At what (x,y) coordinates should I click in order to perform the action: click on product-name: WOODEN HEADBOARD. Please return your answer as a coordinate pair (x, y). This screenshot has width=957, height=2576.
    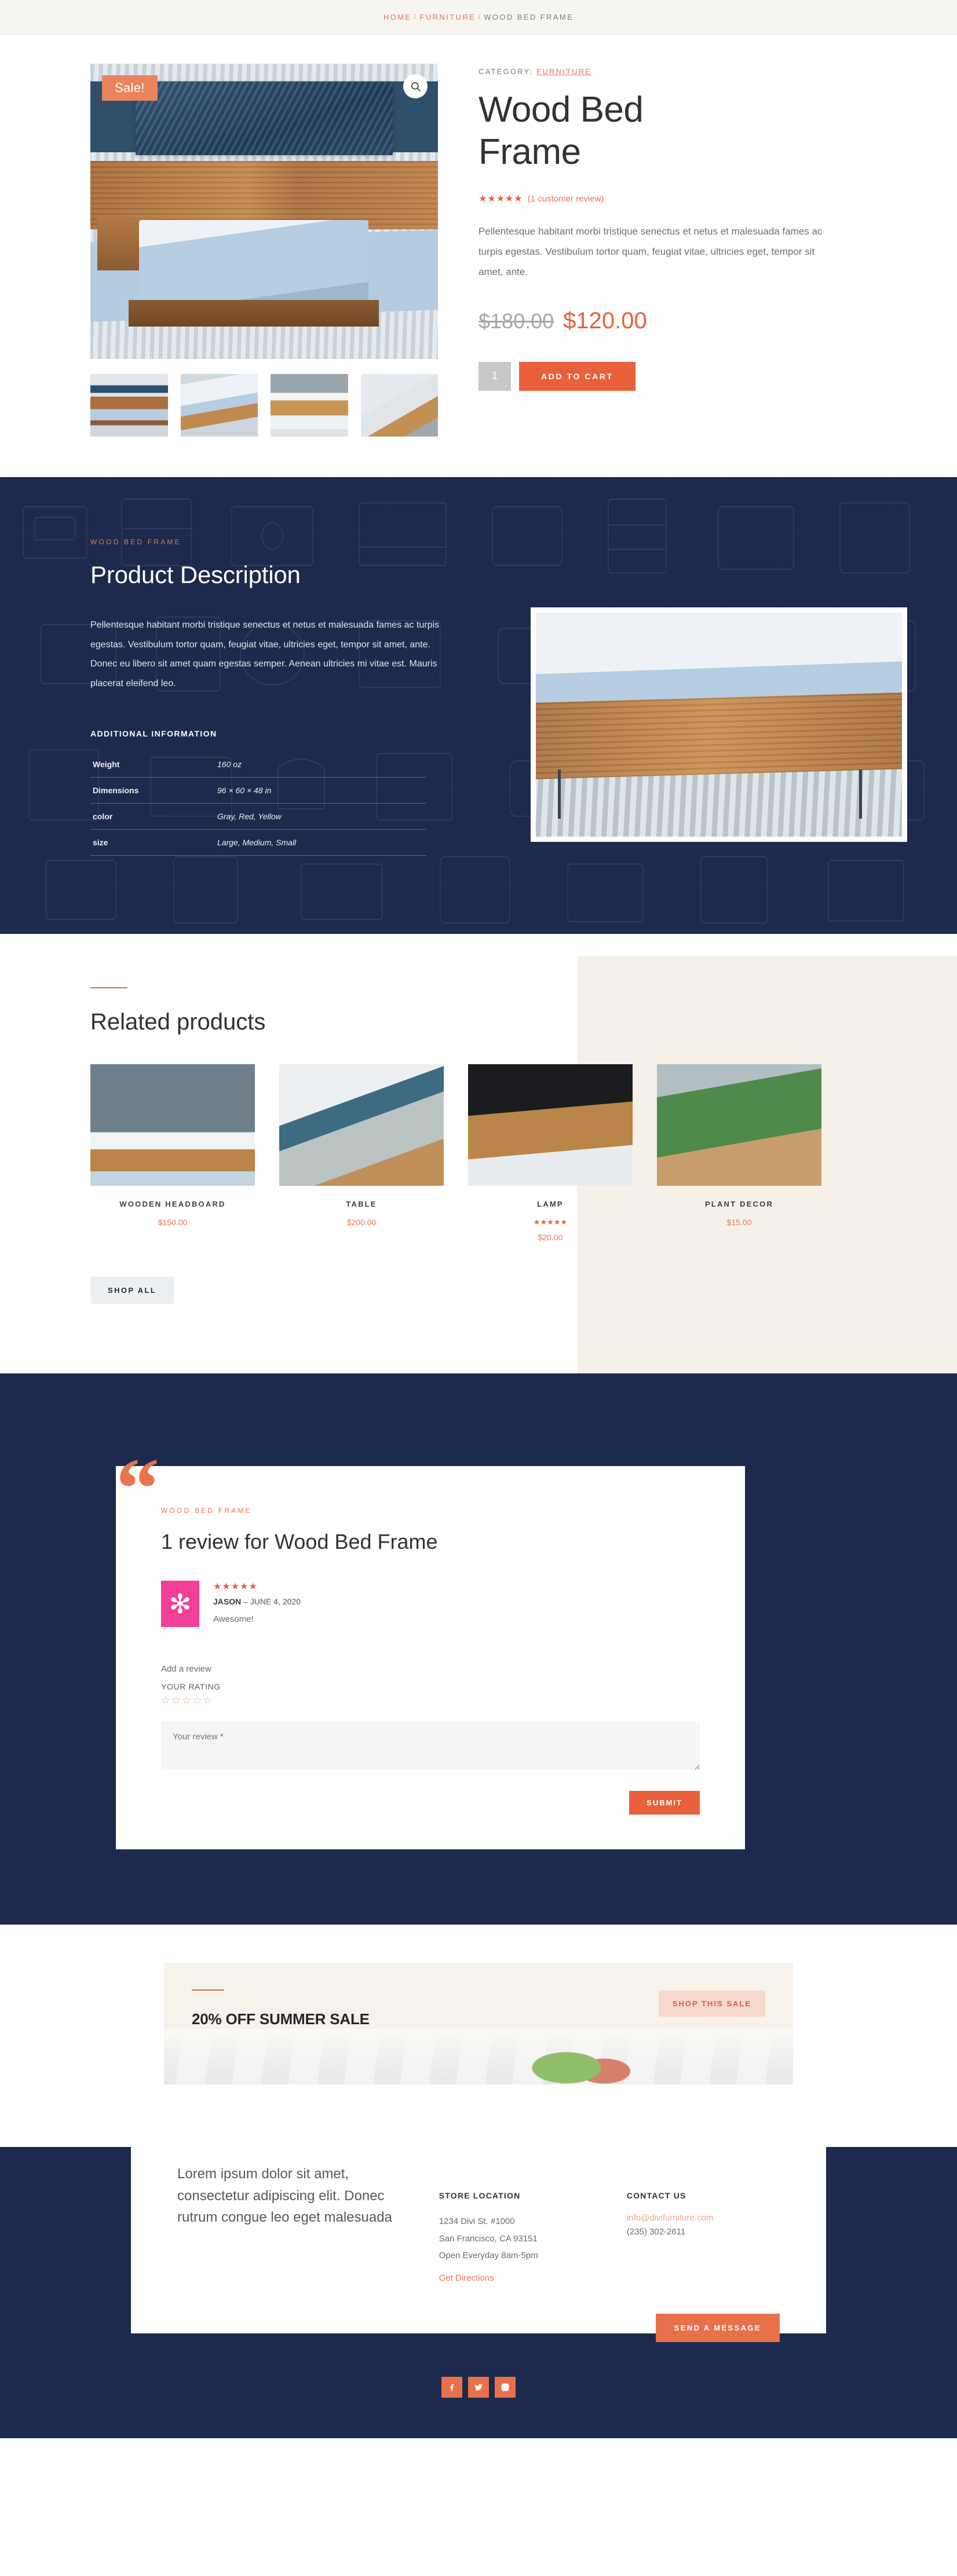
    Looking at the image, I should click on (172, 1204).